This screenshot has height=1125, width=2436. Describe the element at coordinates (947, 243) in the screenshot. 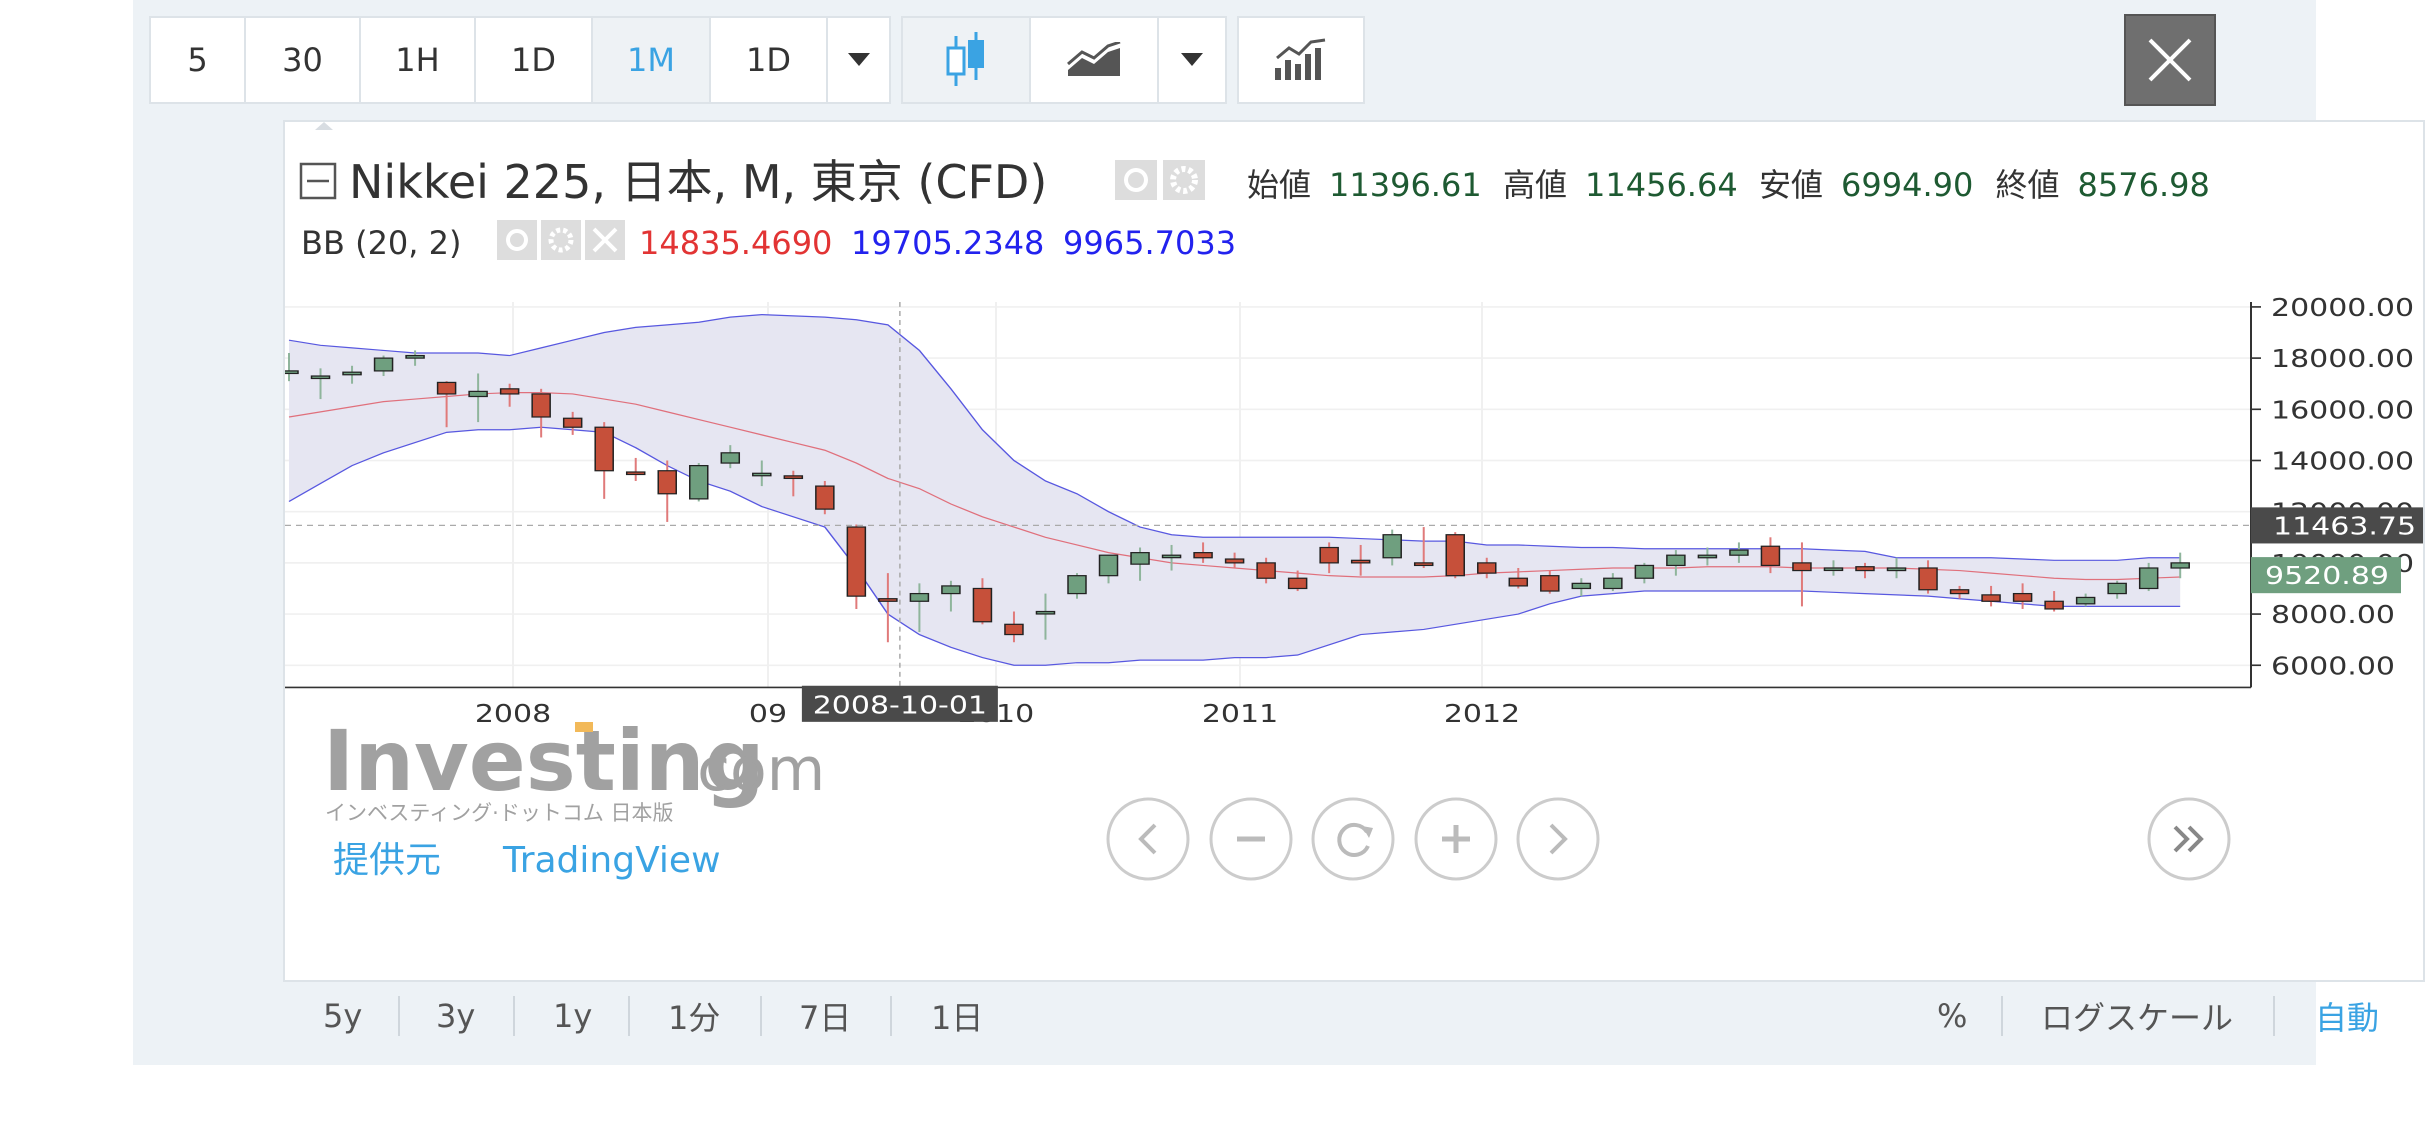

I see `bb-value: 19705.2348` at that location.